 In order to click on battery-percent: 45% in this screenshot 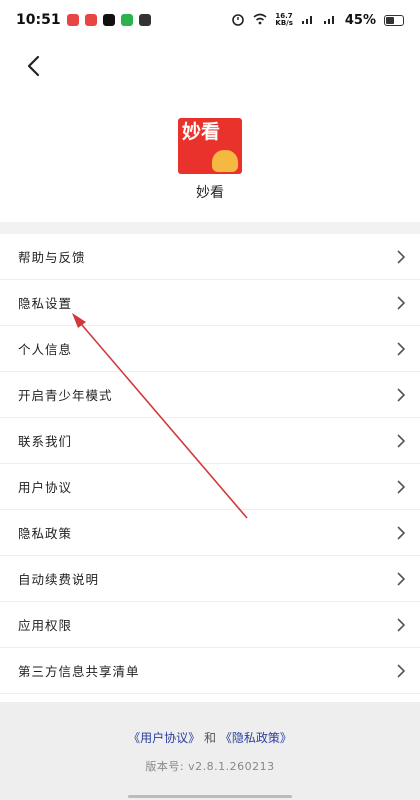, I will do `click(360, 20)`.